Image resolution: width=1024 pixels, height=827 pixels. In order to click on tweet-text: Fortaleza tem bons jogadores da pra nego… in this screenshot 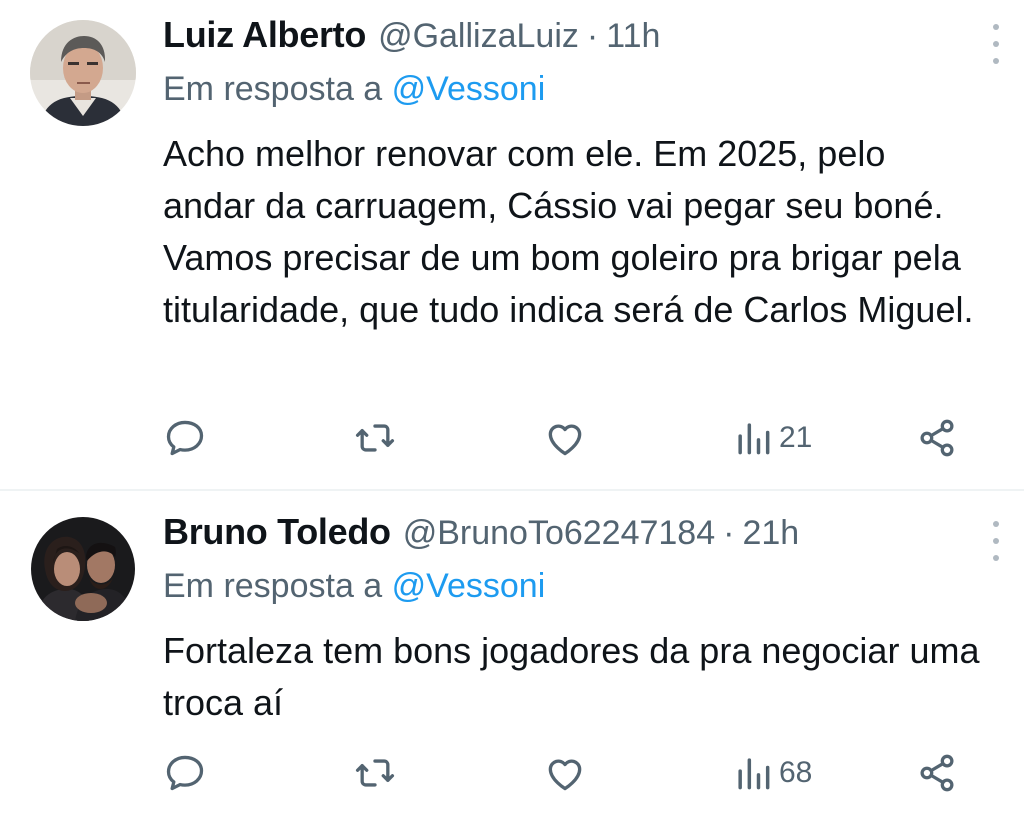, I will do `click(571, 676)`.